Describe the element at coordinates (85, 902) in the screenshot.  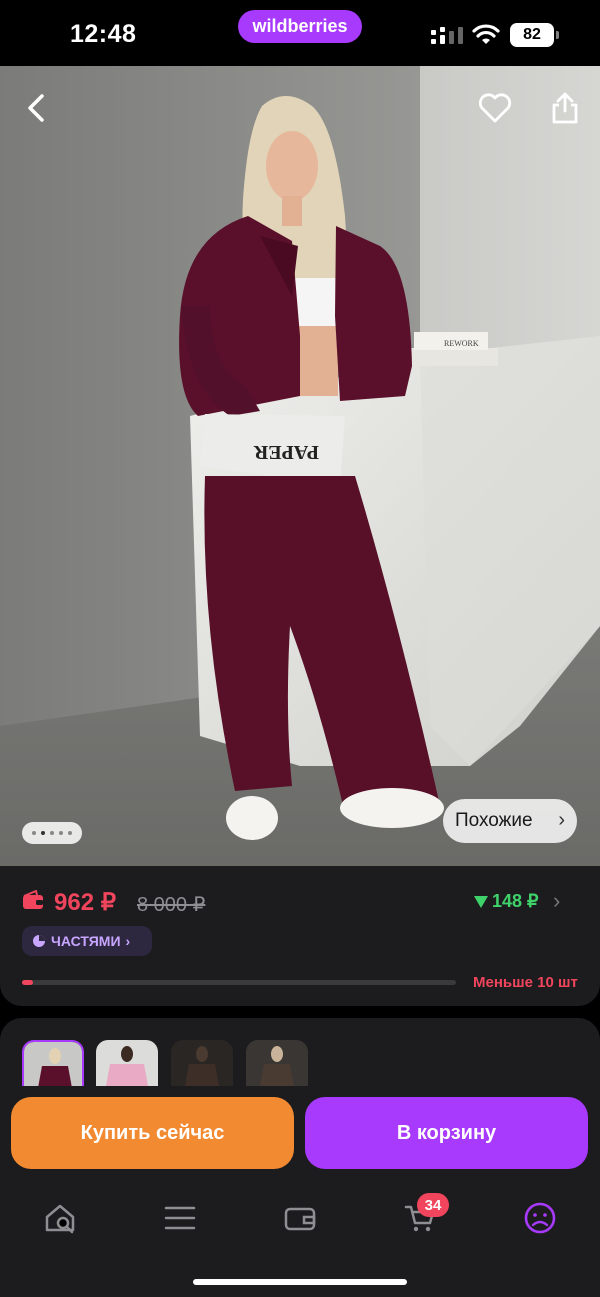
I see `current-price: 962 ₽` at that location.